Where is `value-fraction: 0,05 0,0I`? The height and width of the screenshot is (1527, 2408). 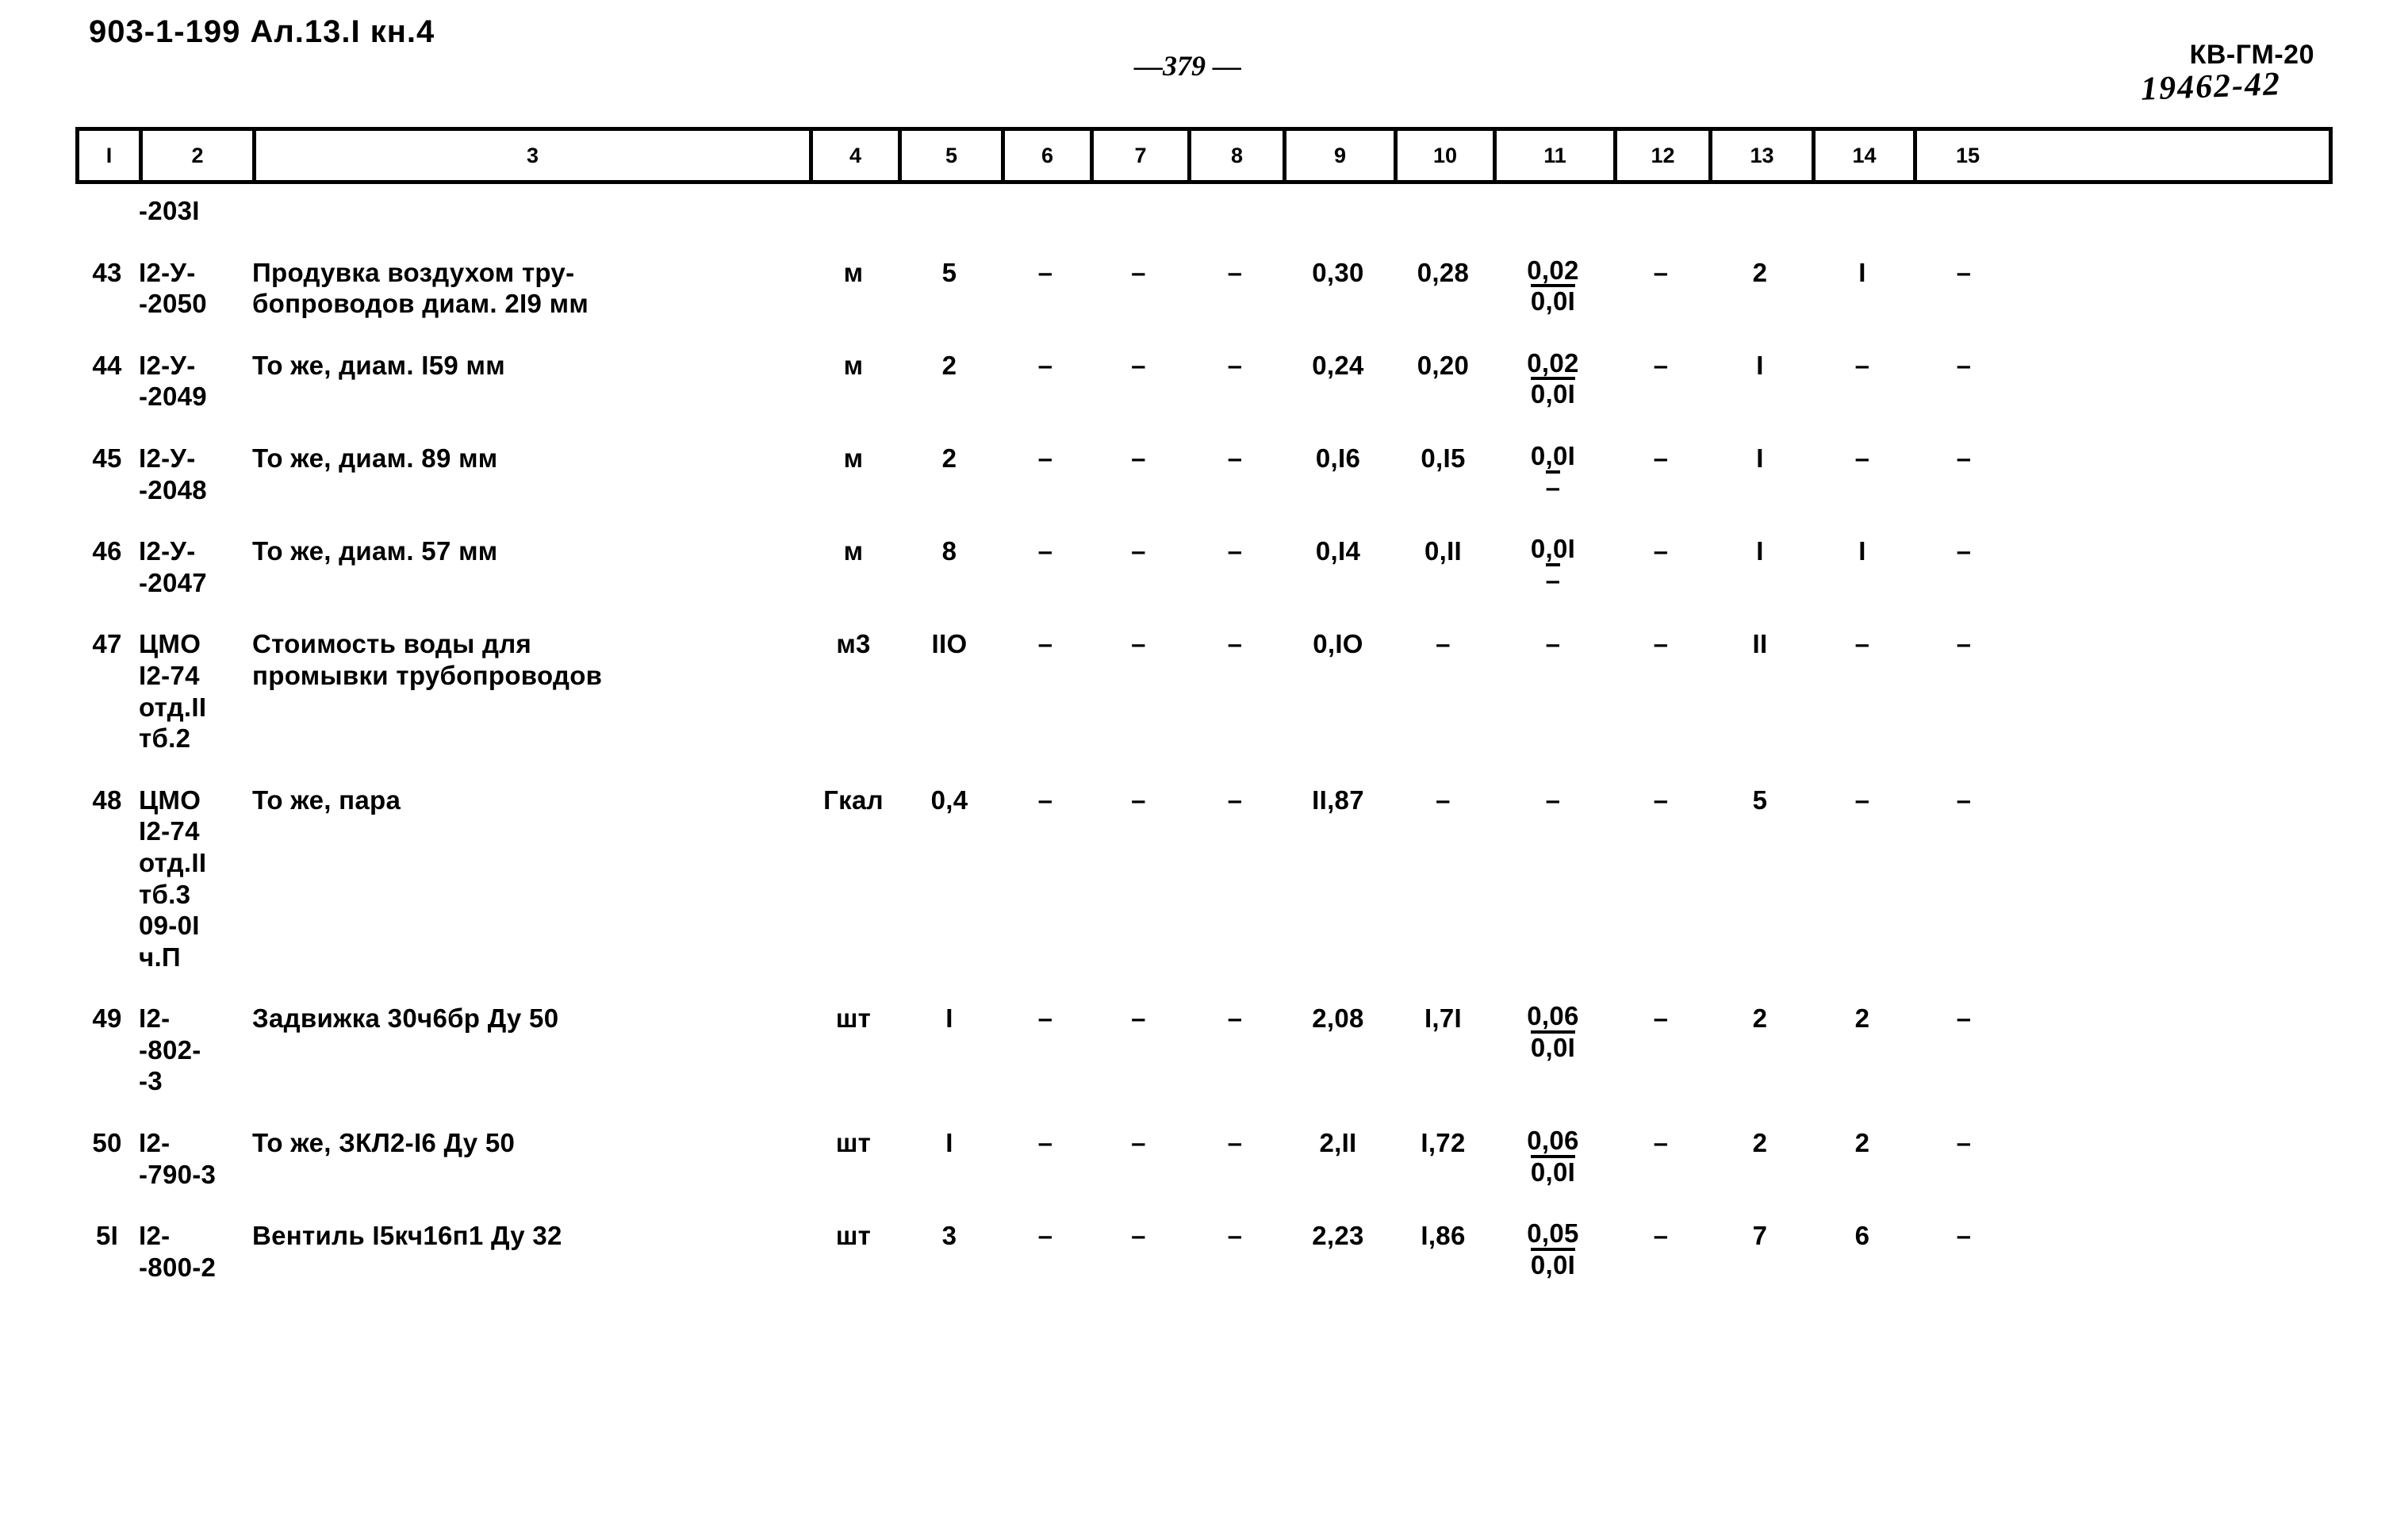
value-fraction: 0,05 0,0I is located at coordinates (1552, 1249).